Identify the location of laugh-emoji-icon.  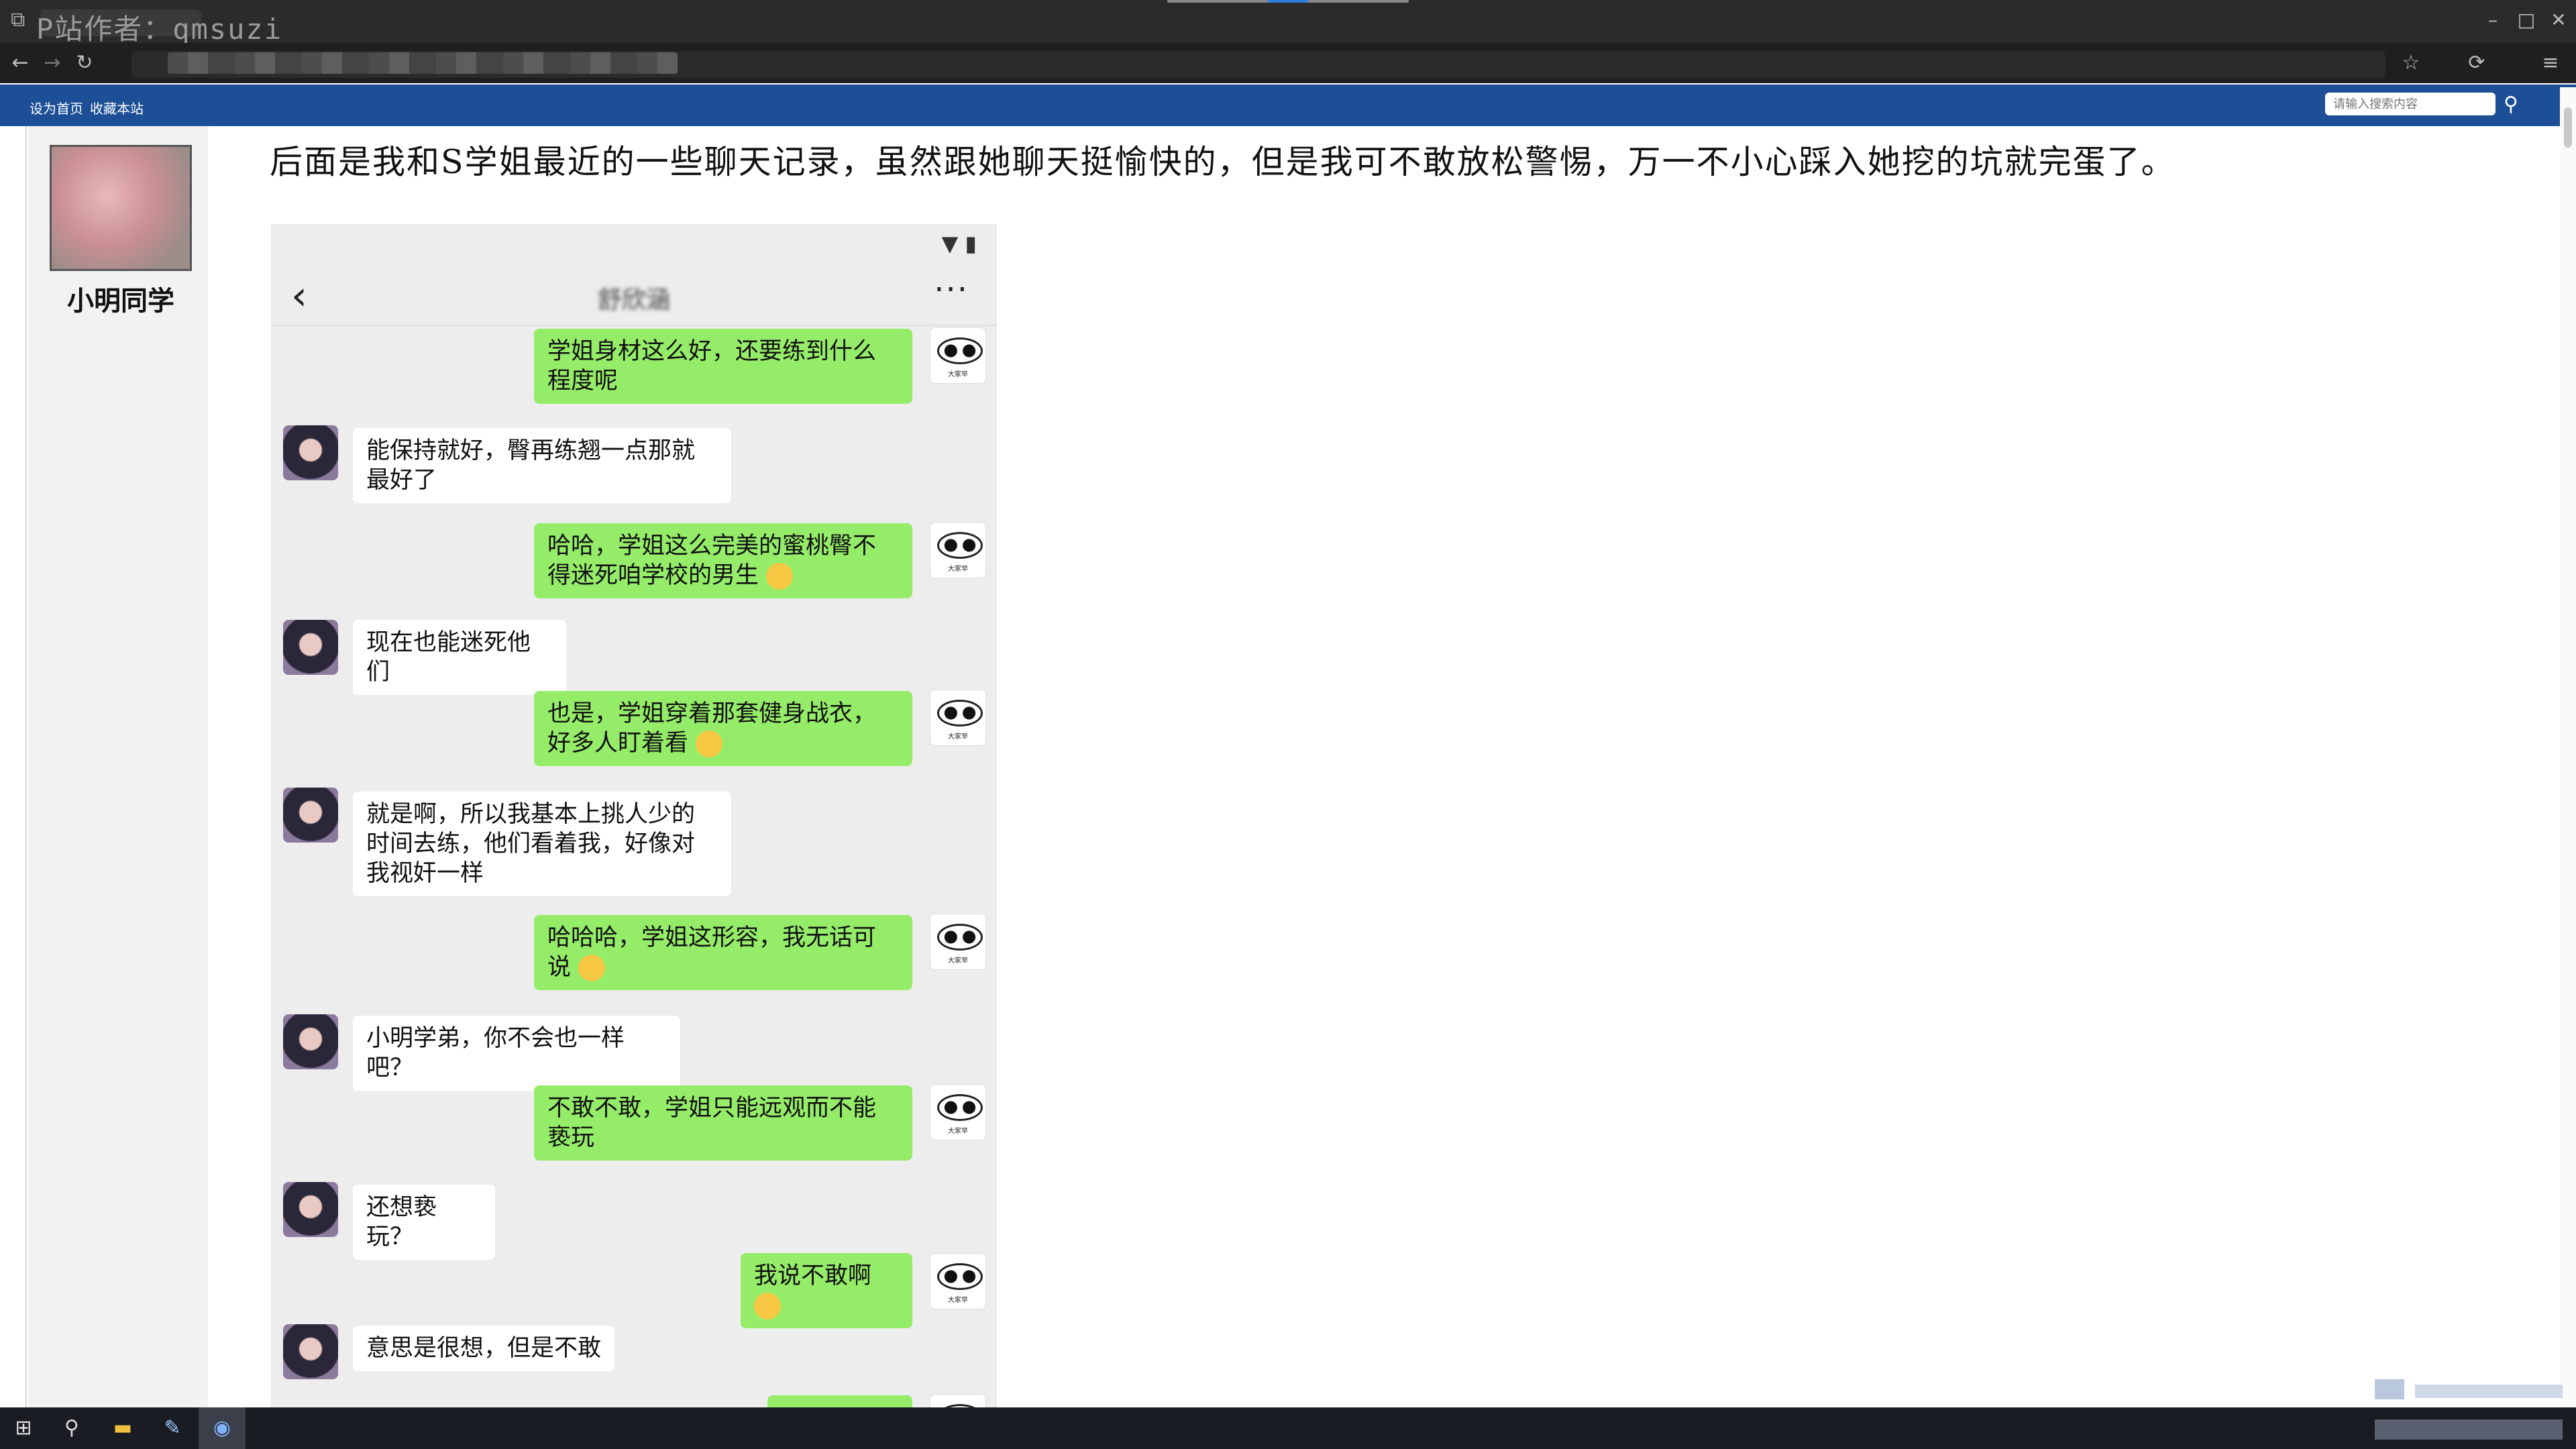
(592, 968).